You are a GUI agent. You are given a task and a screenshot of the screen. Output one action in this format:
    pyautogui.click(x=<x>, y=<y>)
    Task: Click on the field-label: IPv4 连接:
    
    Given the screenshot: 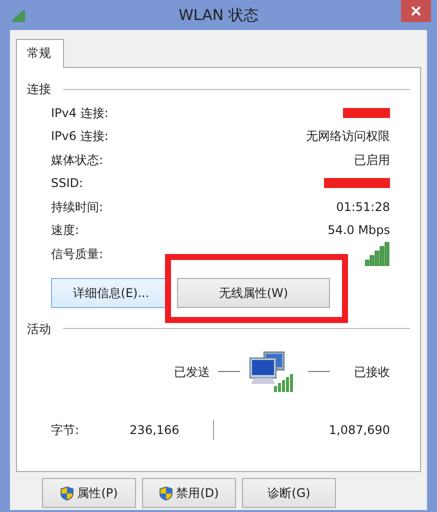 What is the action you would take?
    pyautogui.click(x=79, y=113)
    